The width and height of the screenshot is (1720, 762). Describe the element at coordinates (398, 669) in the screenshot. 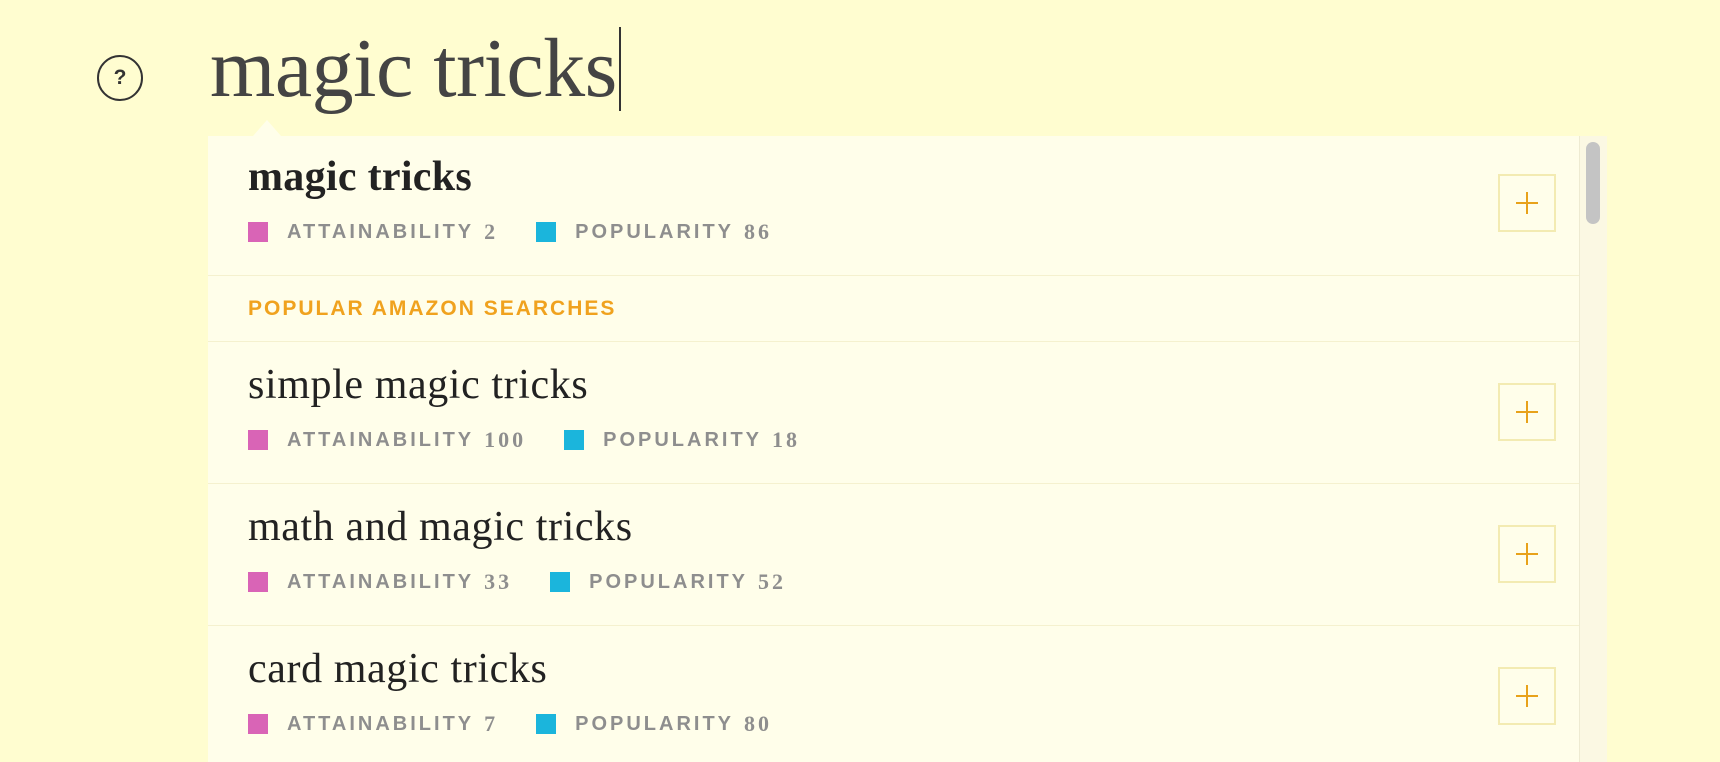

I see `suggestion-term: card magic tricks` at that location.